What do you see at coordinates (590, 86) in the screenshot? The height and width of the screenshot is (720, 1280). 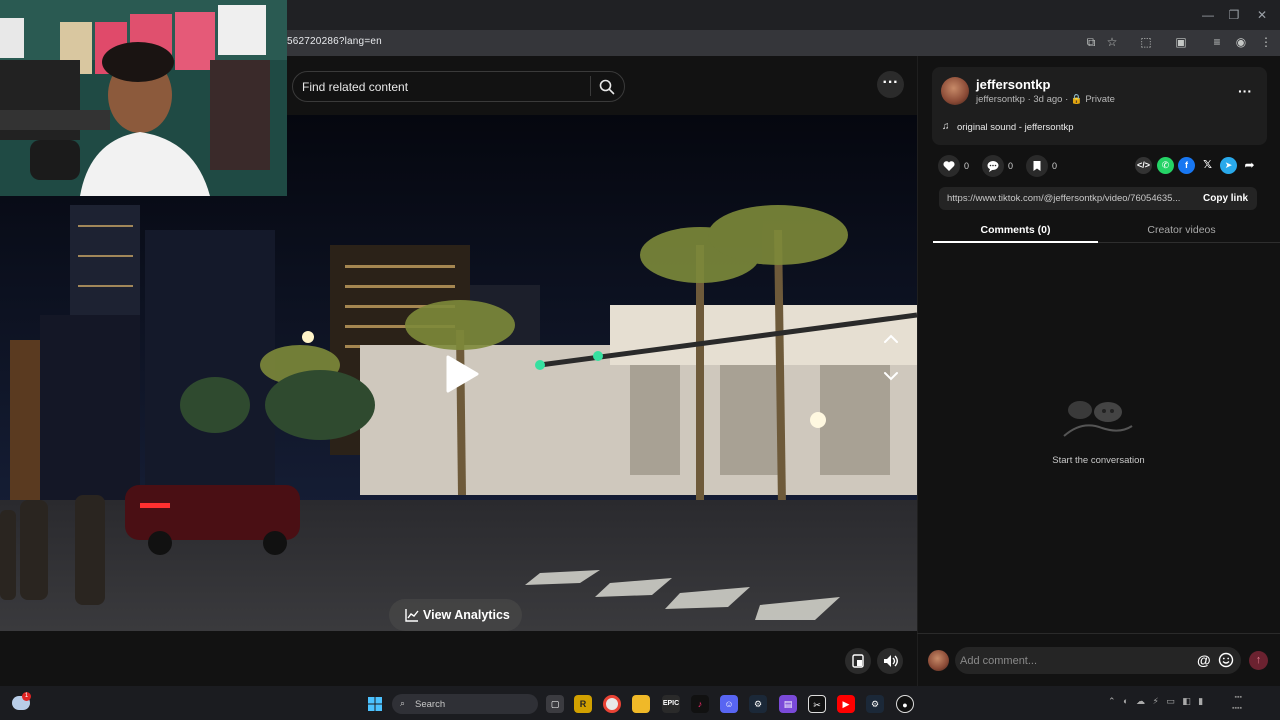 I see `search-divider` at bounding box center [590, 86].